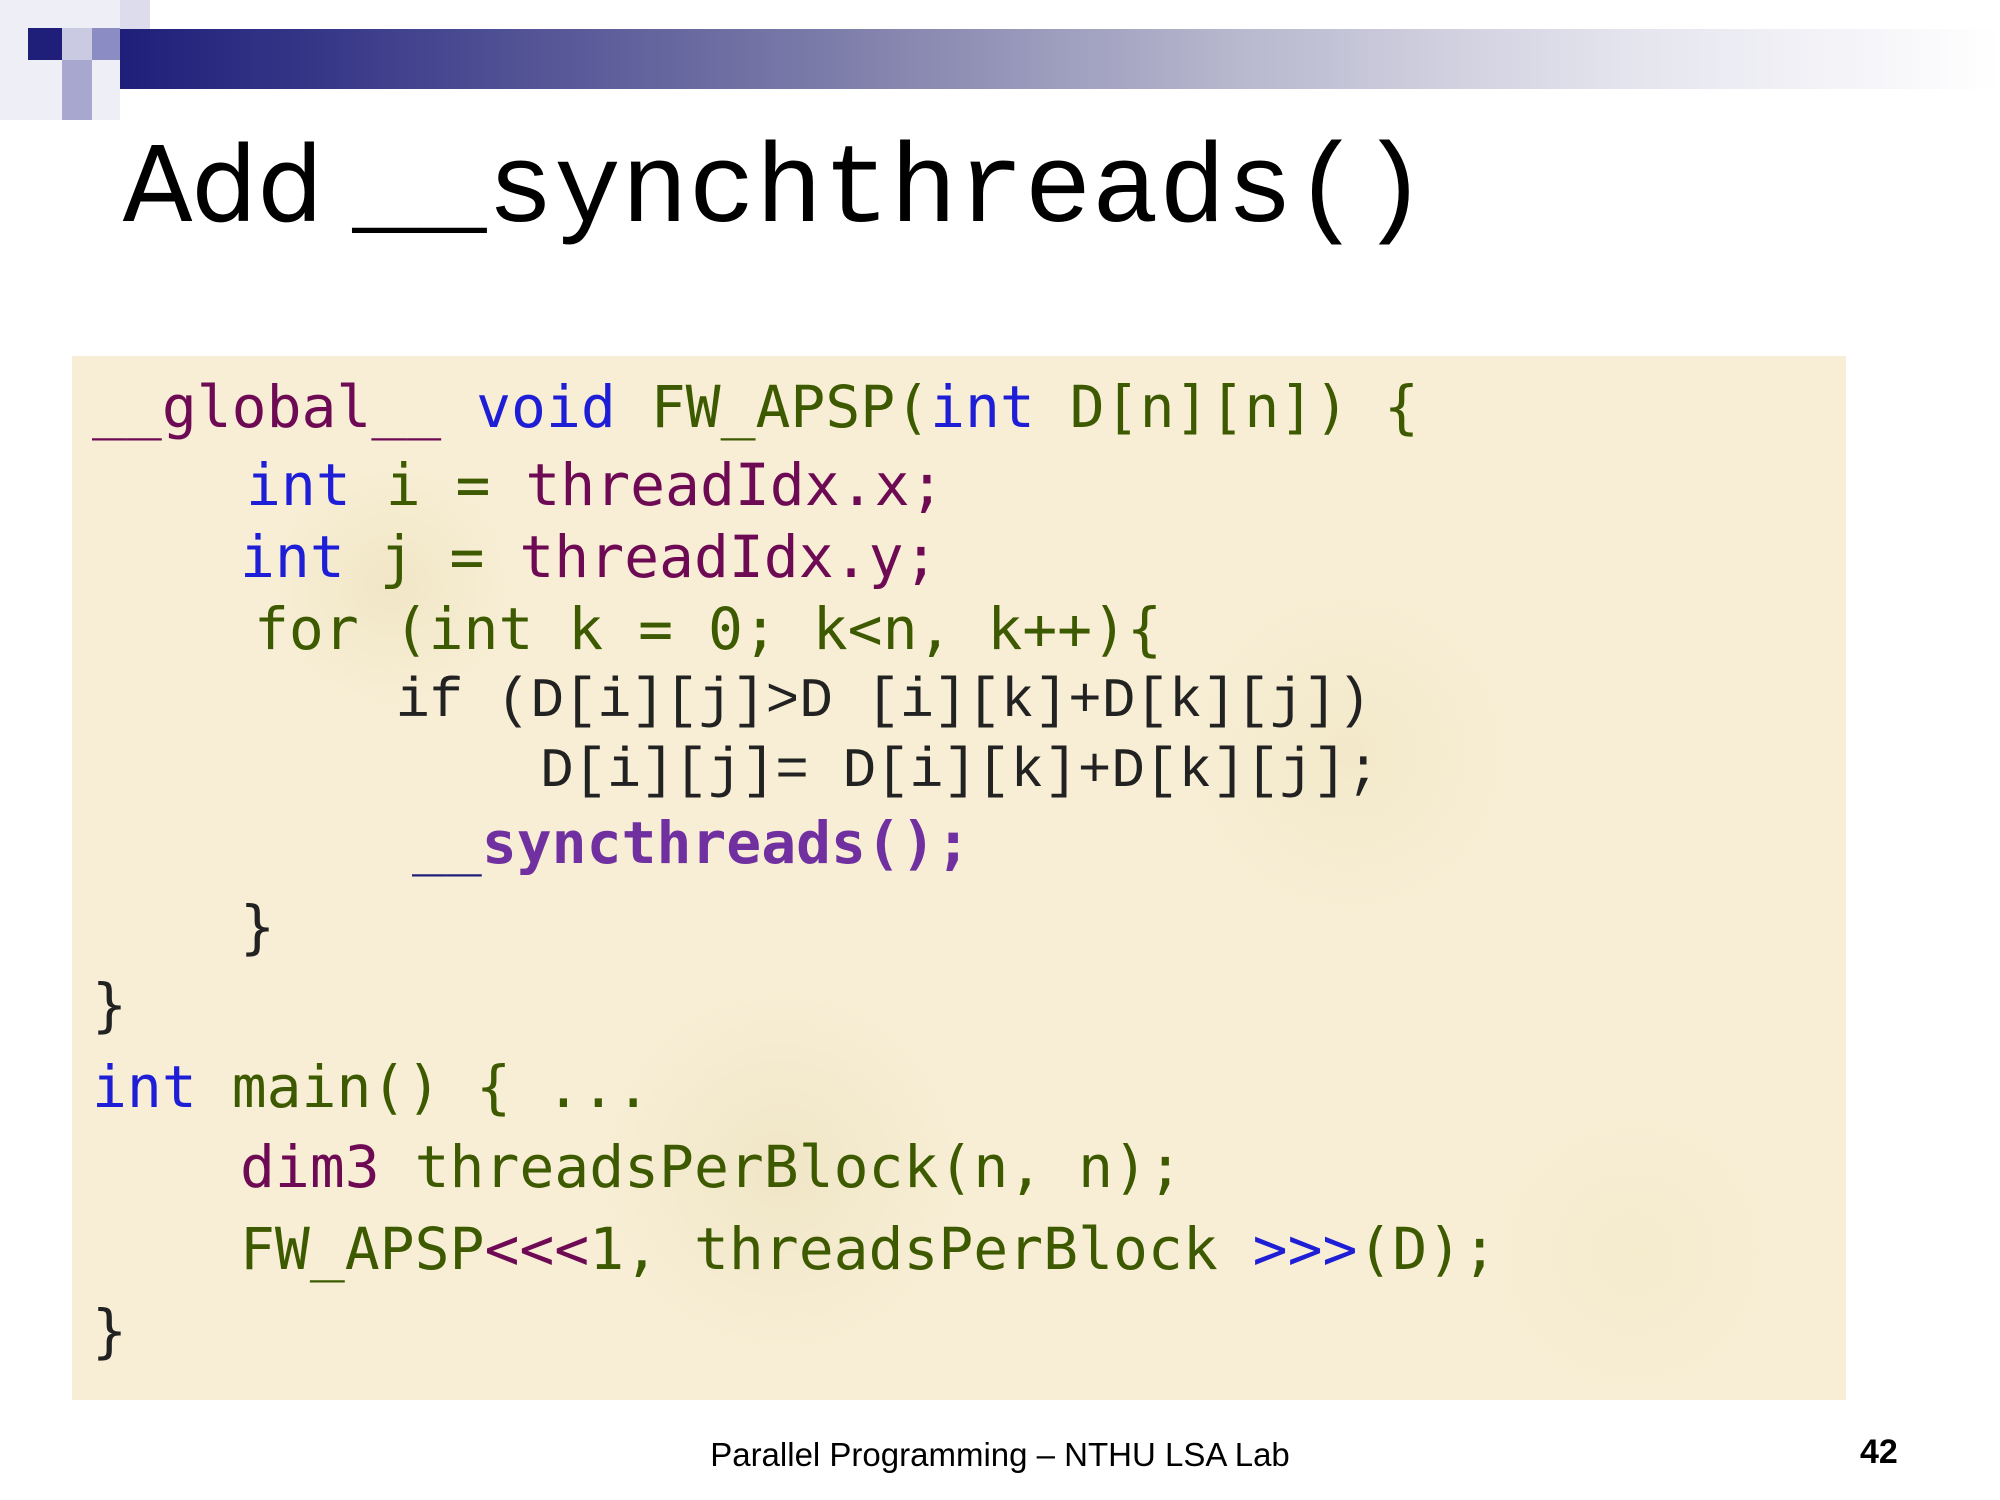  What do you see at coordinates (890, 191) in the screenshot?
I see `title-code: __synchthreads()` at bounding box center [890, 191].